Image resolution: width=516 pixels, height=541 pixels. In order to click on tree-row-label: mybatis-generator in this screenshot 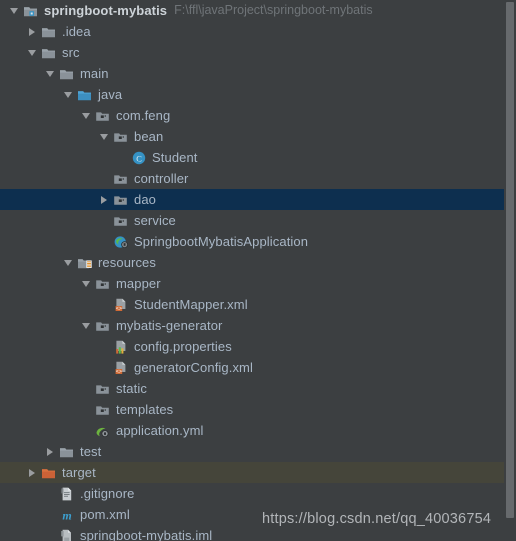, I will do `click(169, 325)`.